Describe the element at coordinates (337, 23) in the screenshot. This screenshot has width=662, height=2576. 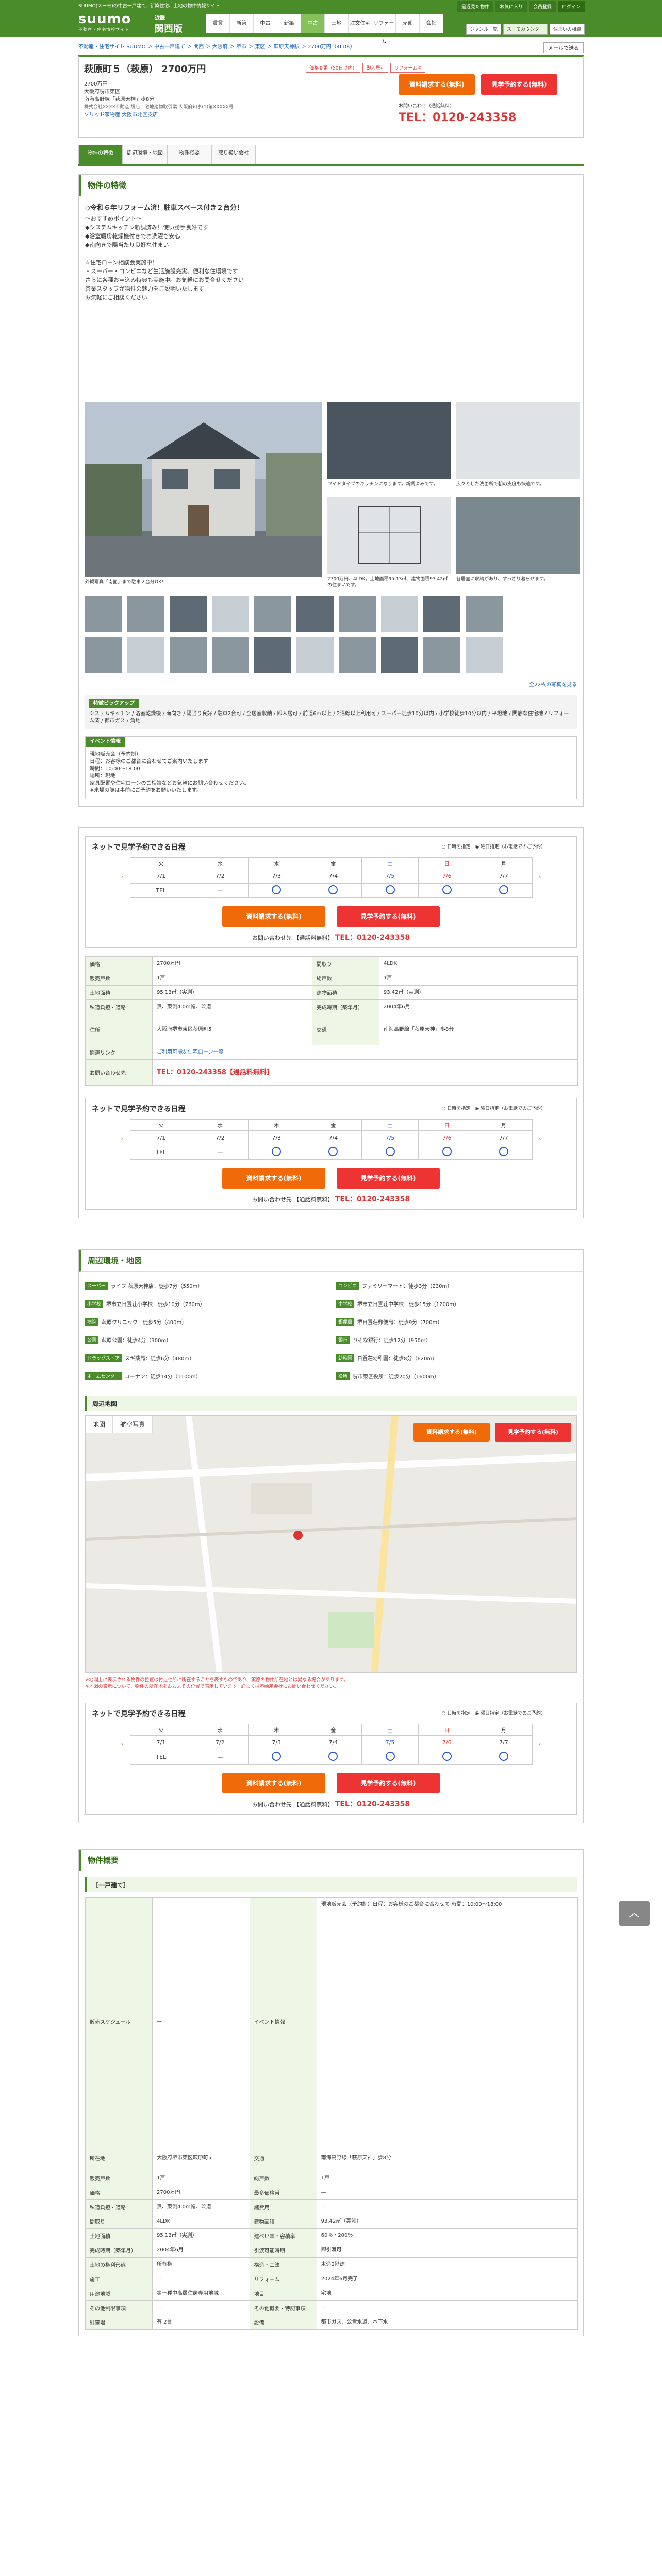
I see `nav-land: 土地` at that location.